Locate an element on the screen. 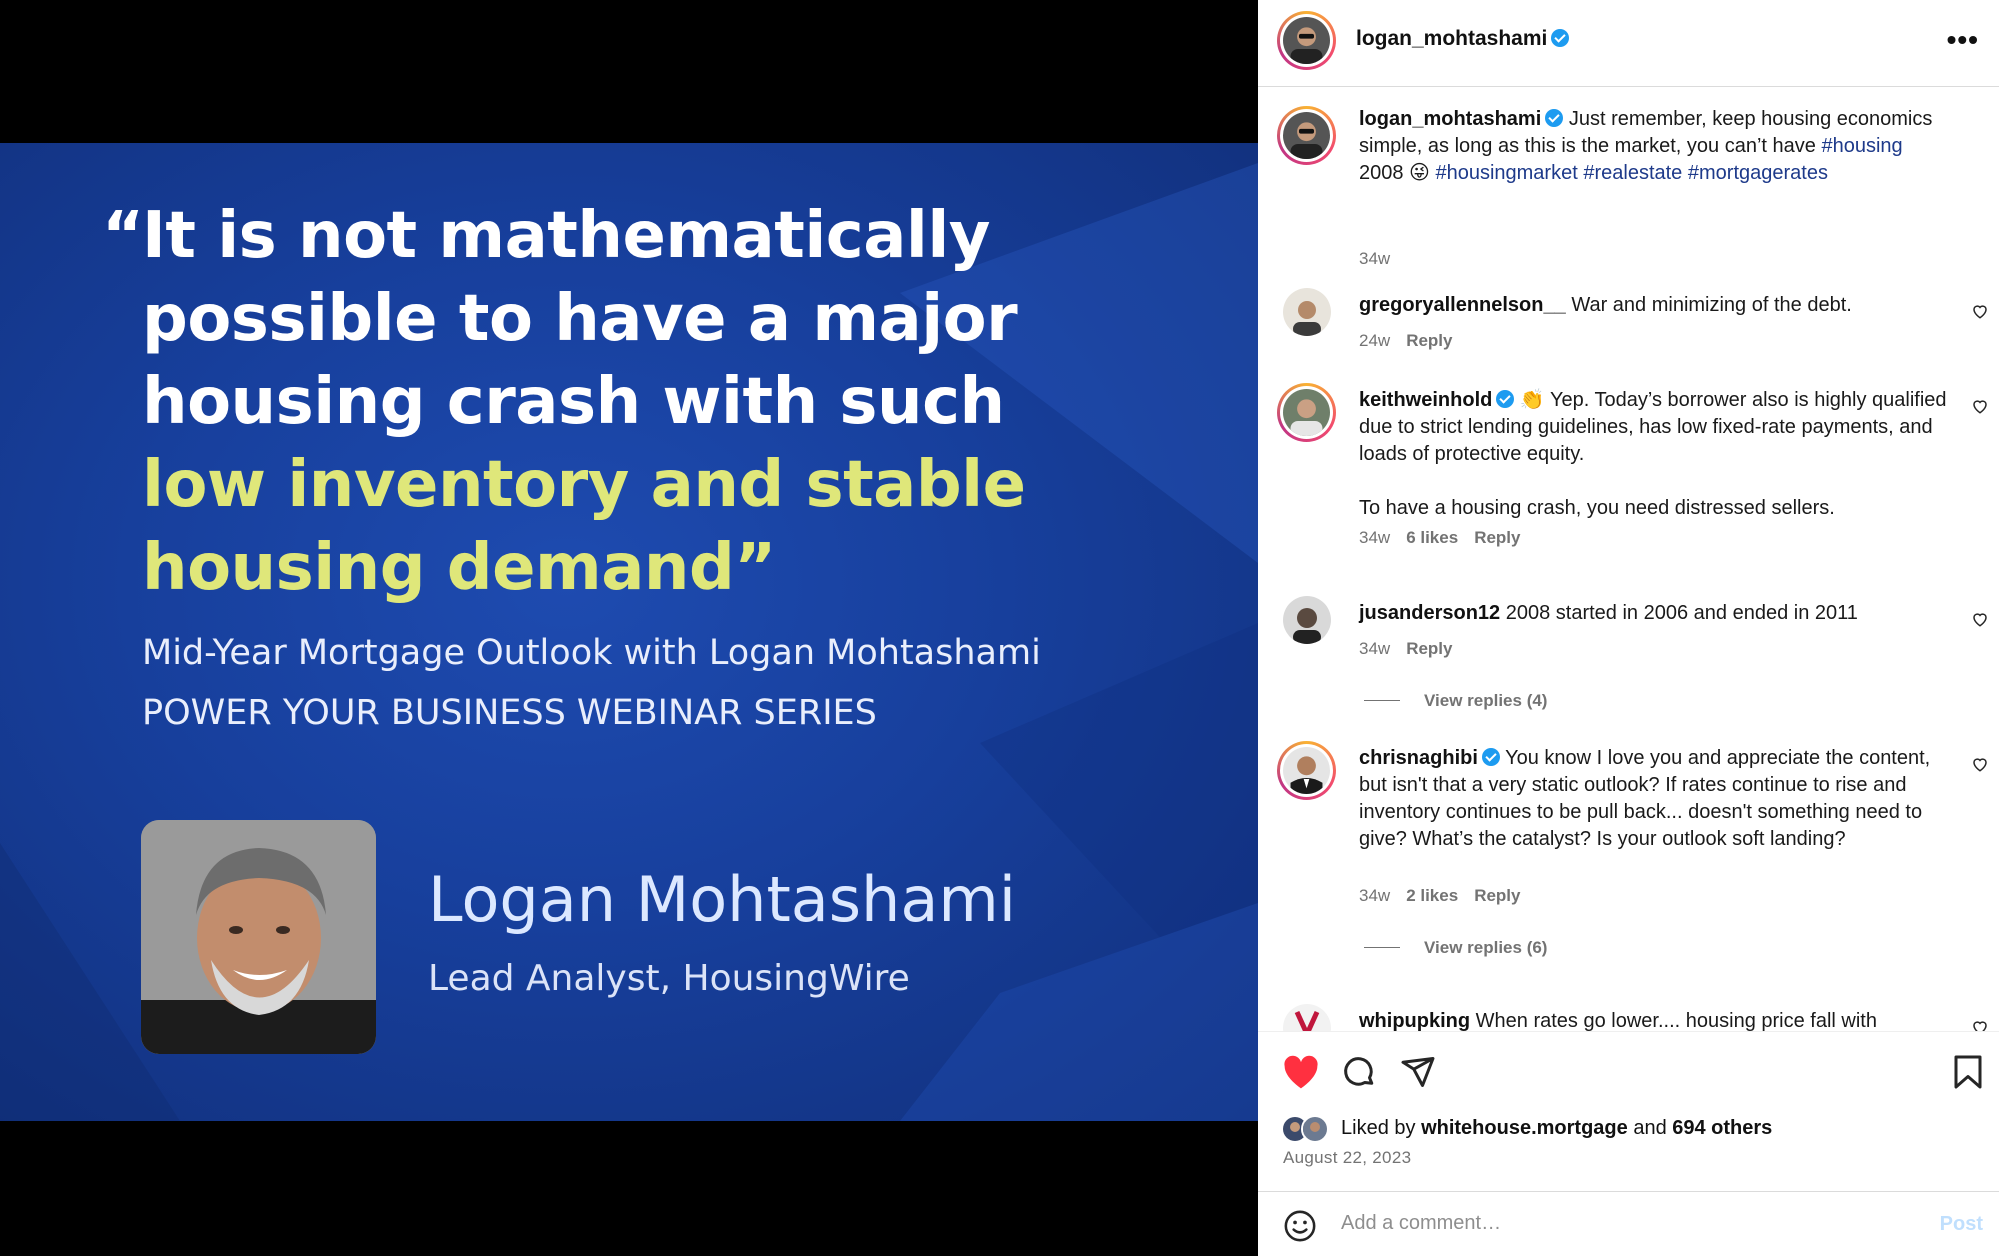 The width and height of the screenshot is (1999, 1256). comment-body: 2008 started in 2006 and ended in 2011 is located at coordinates (1681, 613).